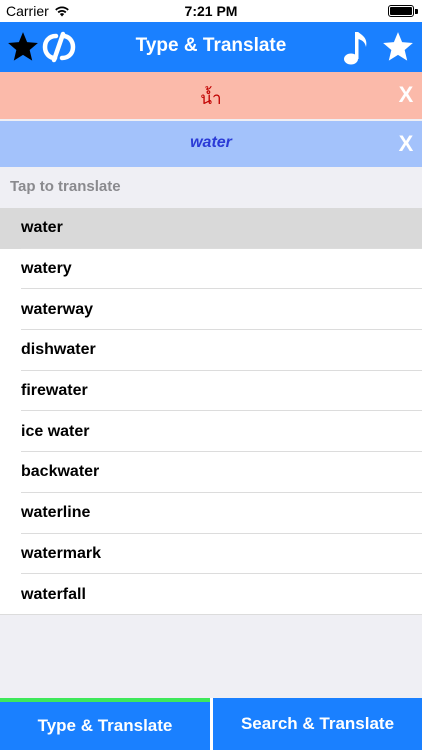 This screenshot has height=750, width=422. What do you see at coordinates (211, 310) in the screenshot?
I see `list-item: waterway` at bounding box center [211, 310].